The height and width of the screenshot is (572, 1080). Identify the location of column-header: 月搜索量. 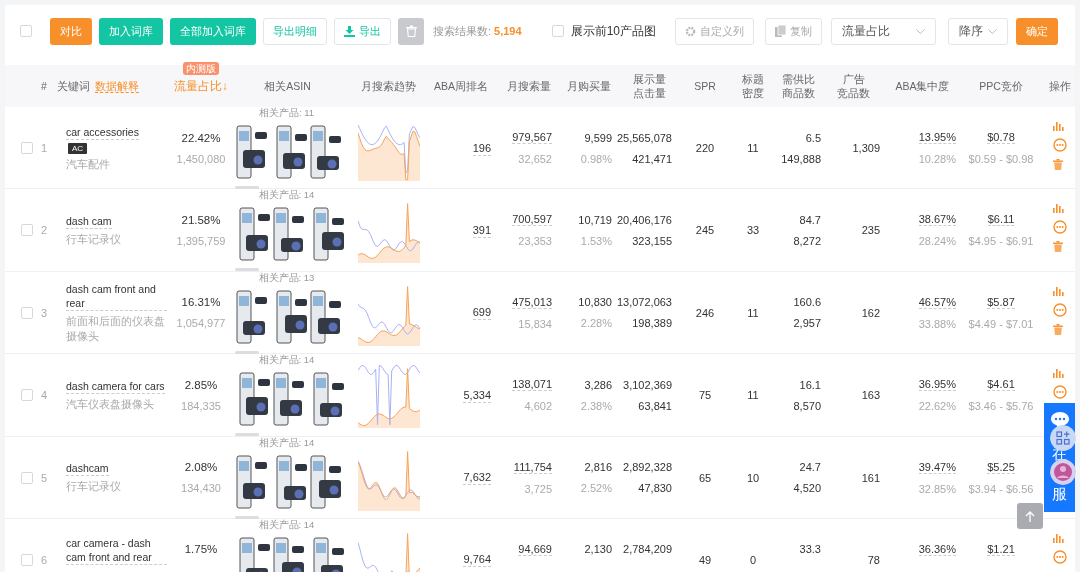
(529, 86).